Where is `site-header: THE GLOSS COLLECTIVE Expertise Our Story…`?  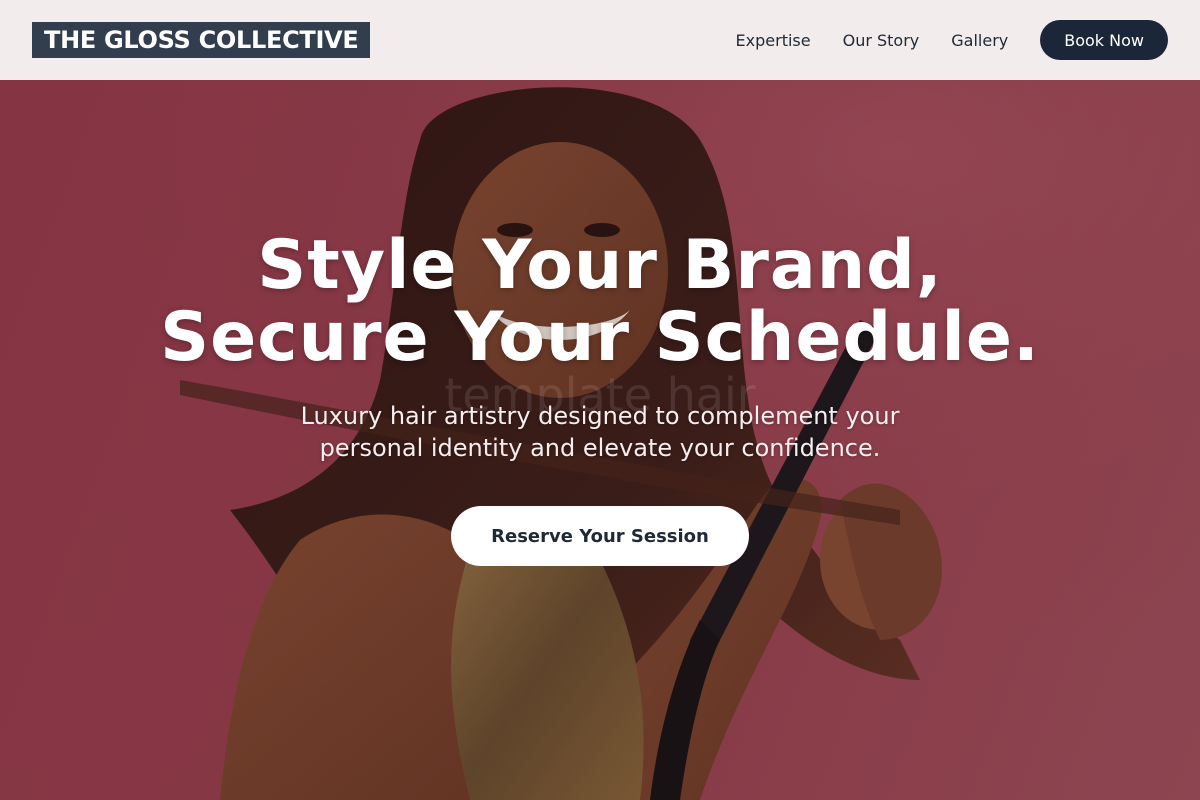
site-header: THE GLOSS COLLECTIVE Expertise Our Story… is located at coordinates (600, 40).